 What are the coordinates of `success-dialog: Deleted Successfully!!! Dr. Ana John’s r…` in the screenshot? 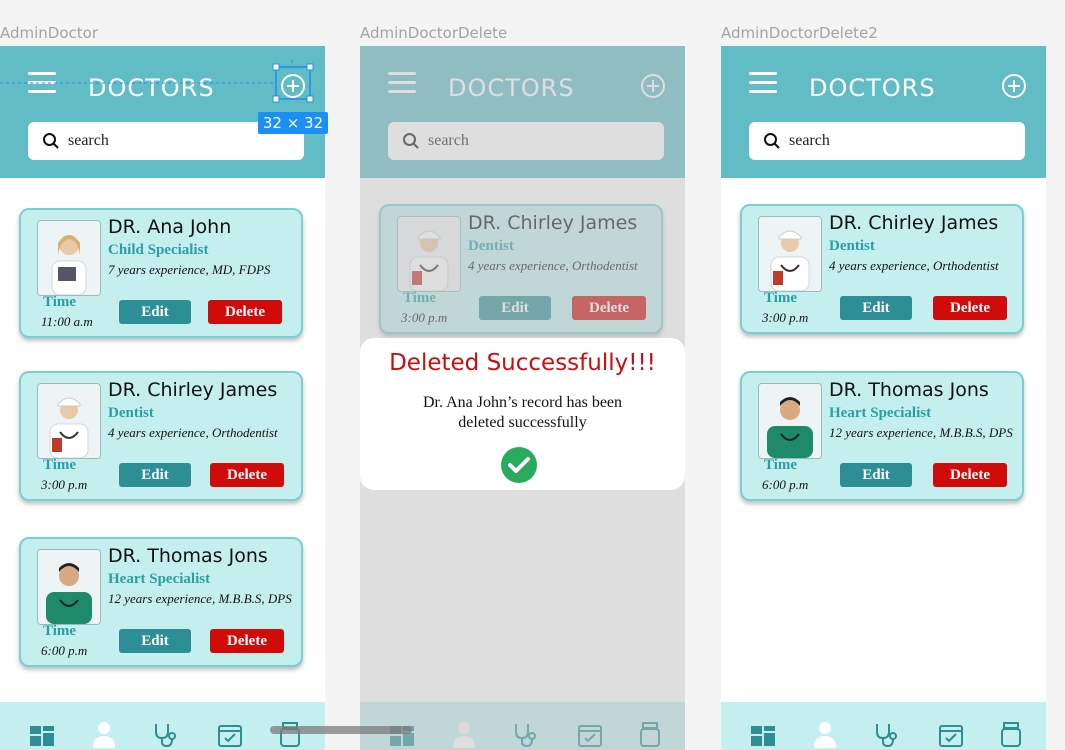 It's located at (522, 414).